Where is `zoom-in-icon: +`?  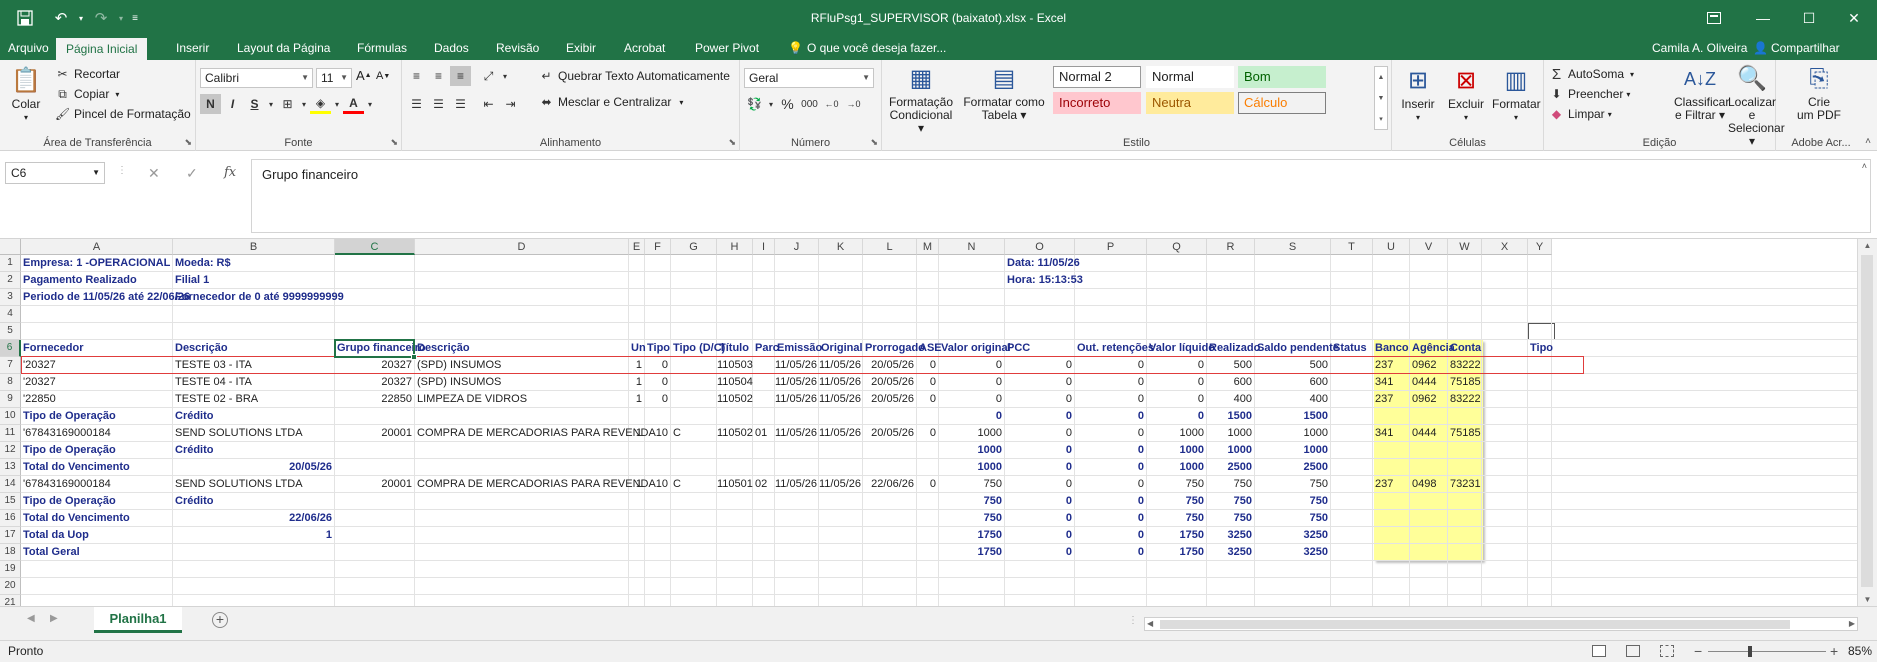 zoom-in-icon: + is located at coordinates (1834, 651).